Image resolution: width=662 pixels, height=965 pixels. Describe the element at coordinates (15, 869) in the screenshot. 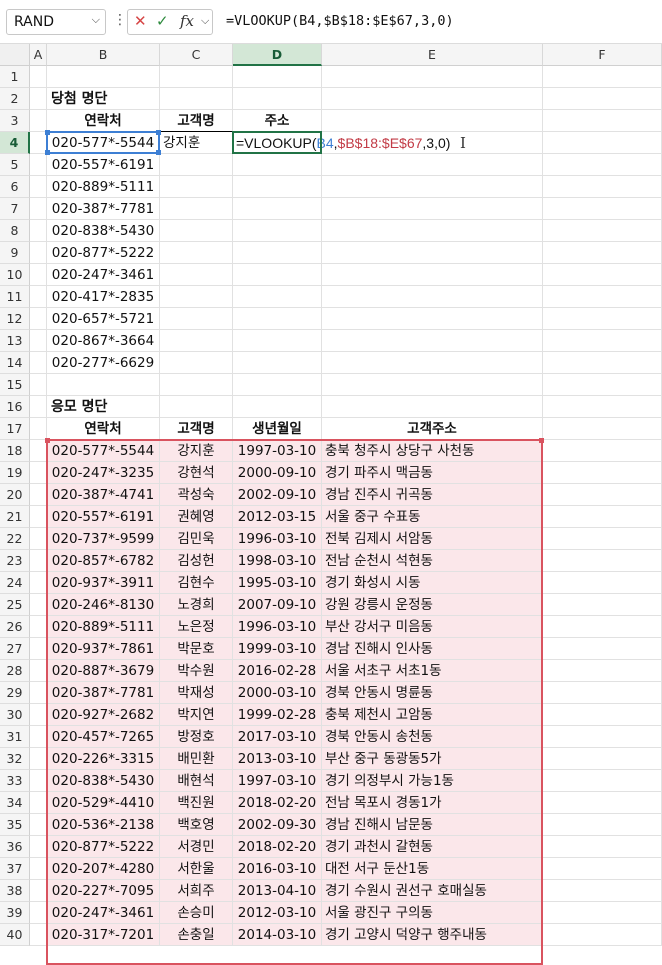

I see `row-header-37: 37` at that location.